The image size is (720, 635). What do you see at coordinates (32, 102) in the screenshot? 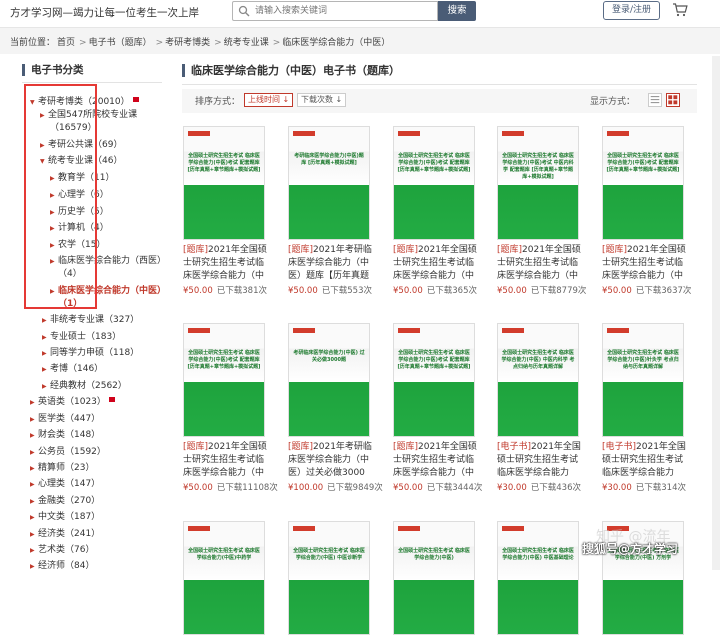
I see `expand-arrow-icon: ▼` at bounding box center [32, 102].